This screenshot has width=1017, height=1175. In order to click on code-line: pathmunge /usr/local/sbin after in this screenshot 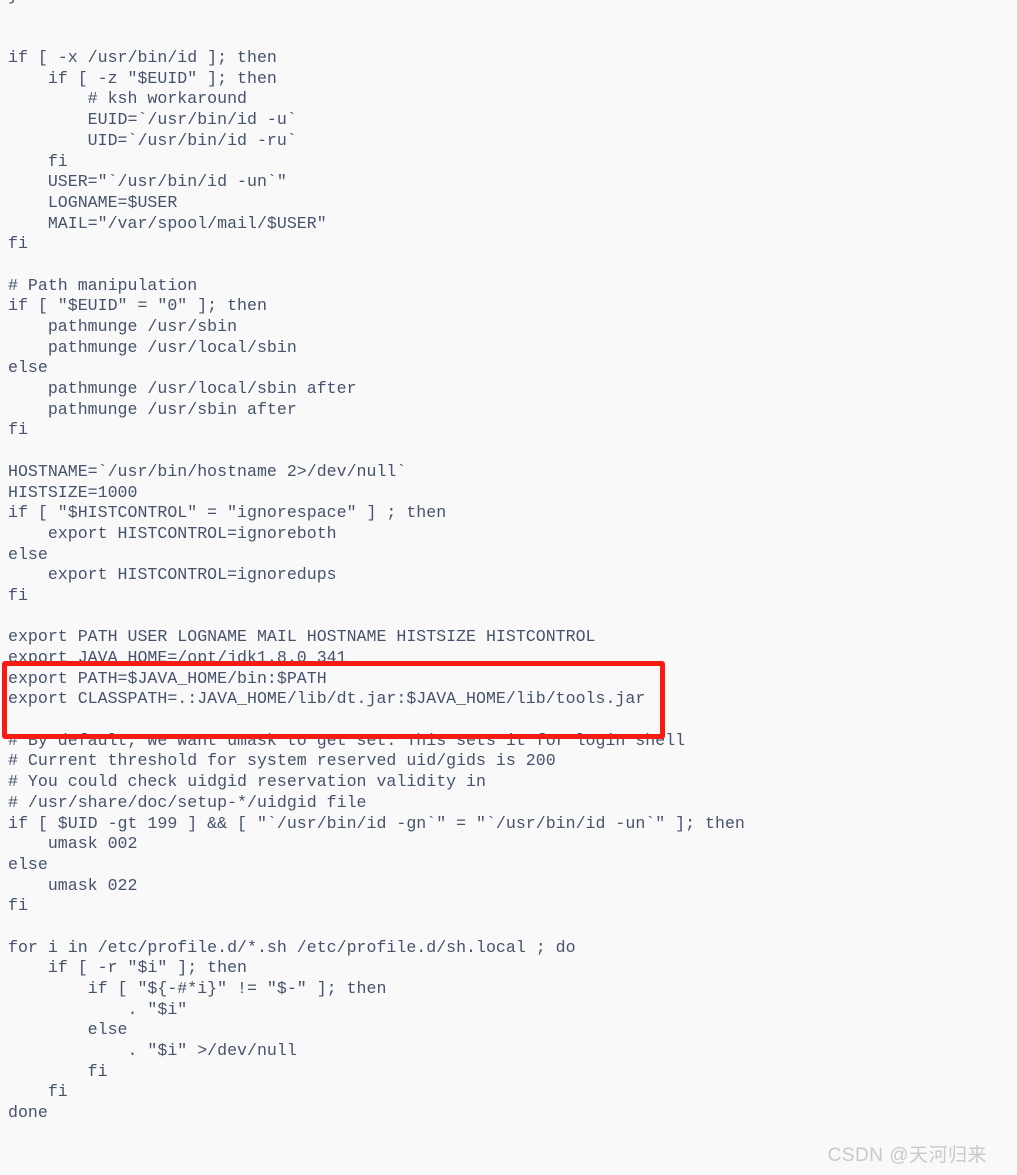, I will do `click(182, 389)`.